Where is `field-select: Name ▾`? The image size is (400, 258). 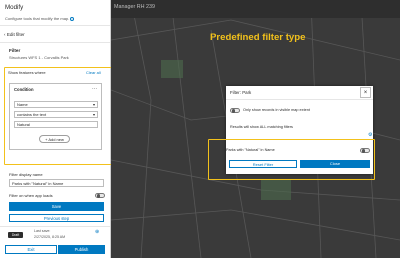 field-select: Name ▾ is located at coordinates (56, 104).